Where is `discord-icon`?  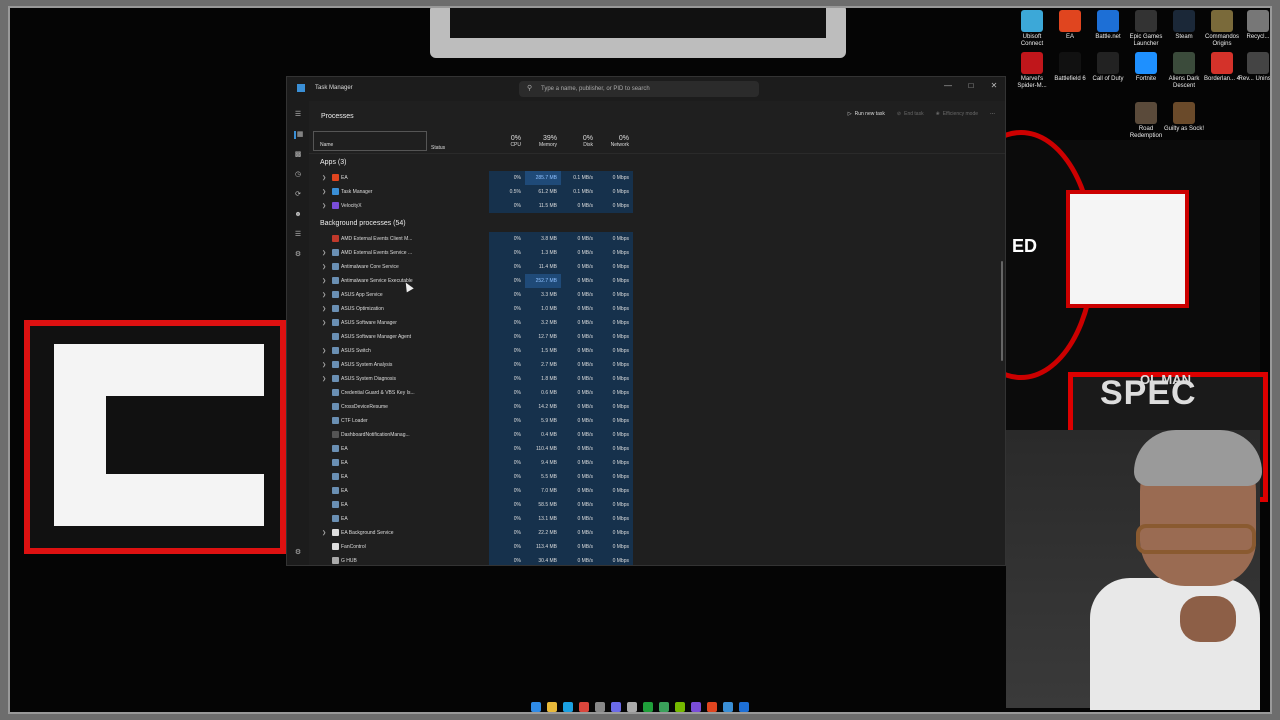 discord-icon is located at coordinates (616, 707).